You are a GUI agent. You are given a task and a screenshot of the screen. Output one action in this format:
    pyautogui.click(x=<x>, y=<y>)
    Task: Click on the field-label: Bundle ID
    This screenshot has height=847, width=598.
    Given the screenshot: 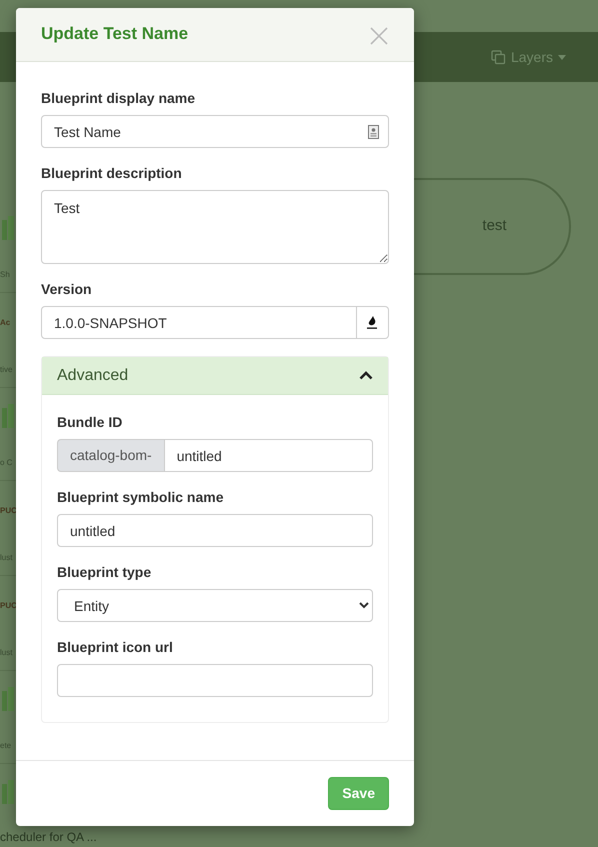 What is the action you would take?
    pyautogui.click(x=90, y=422)
    